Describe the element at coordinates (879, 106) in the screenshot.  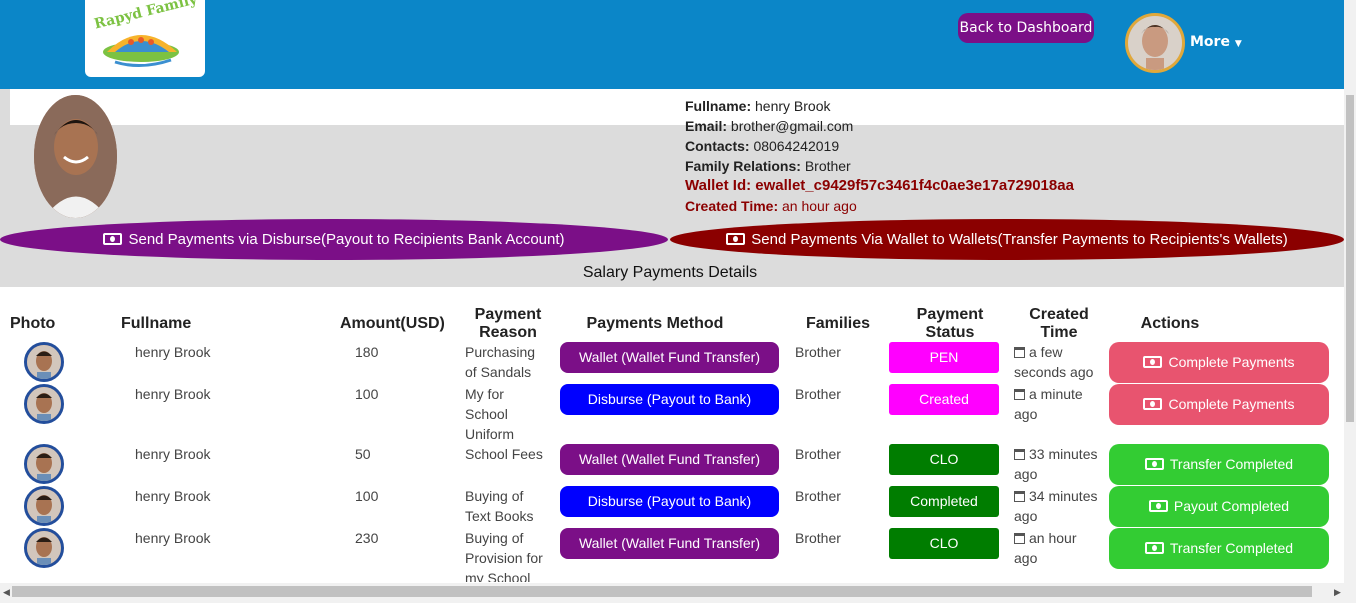
I see `fullname-line: Fullname: henry Brook` at that location.